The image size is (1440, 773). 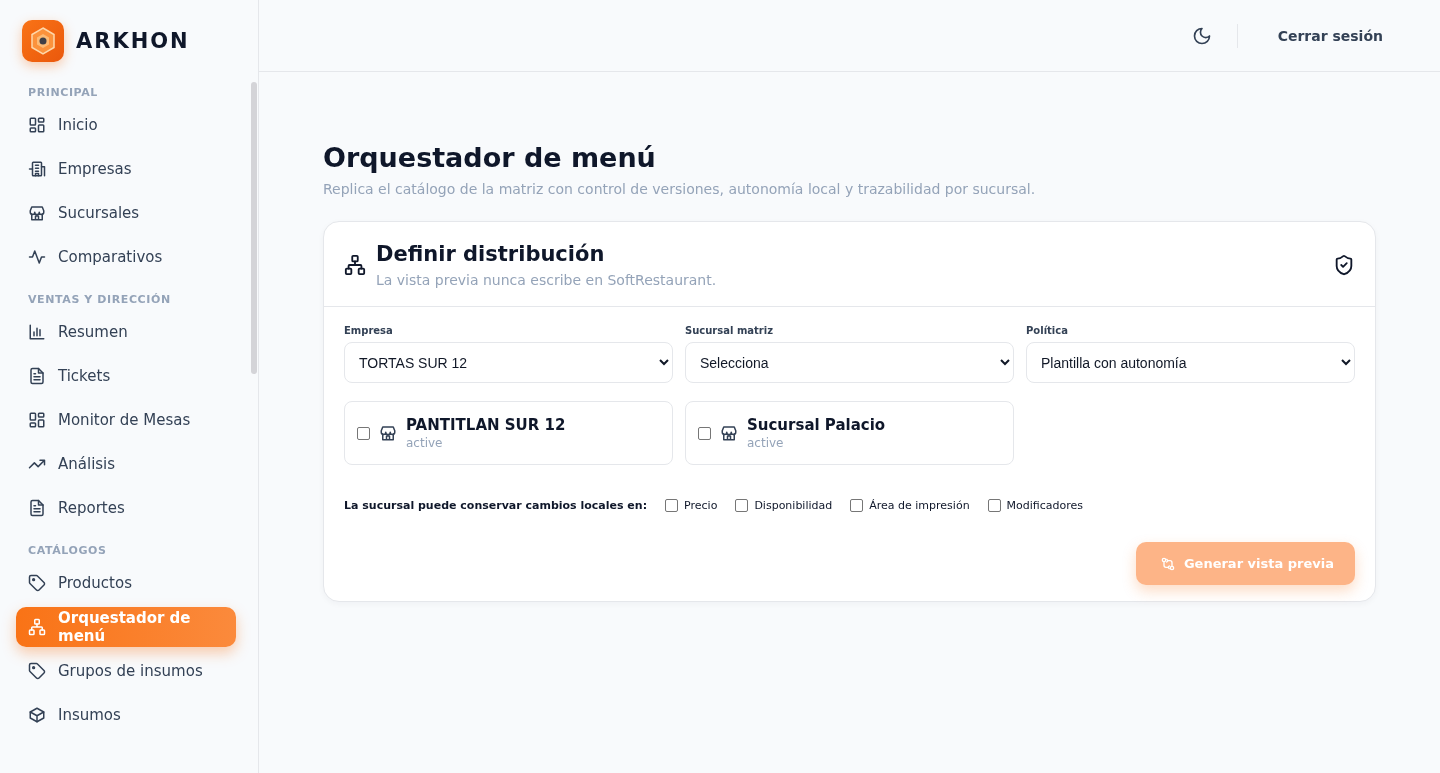 I want to click on sidebar-item: Monitor de Mesas, so click(x=126, y=420).